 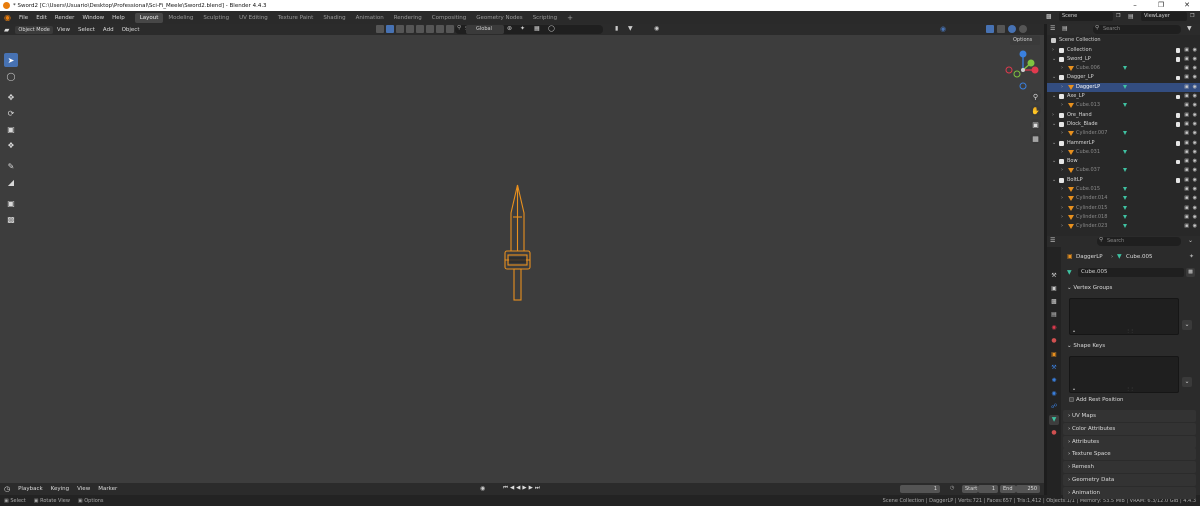 What do you see at coordinates (60, 489) in the screenshot?
I see `menu-keying: Keying` at bounding box center [60, 489].